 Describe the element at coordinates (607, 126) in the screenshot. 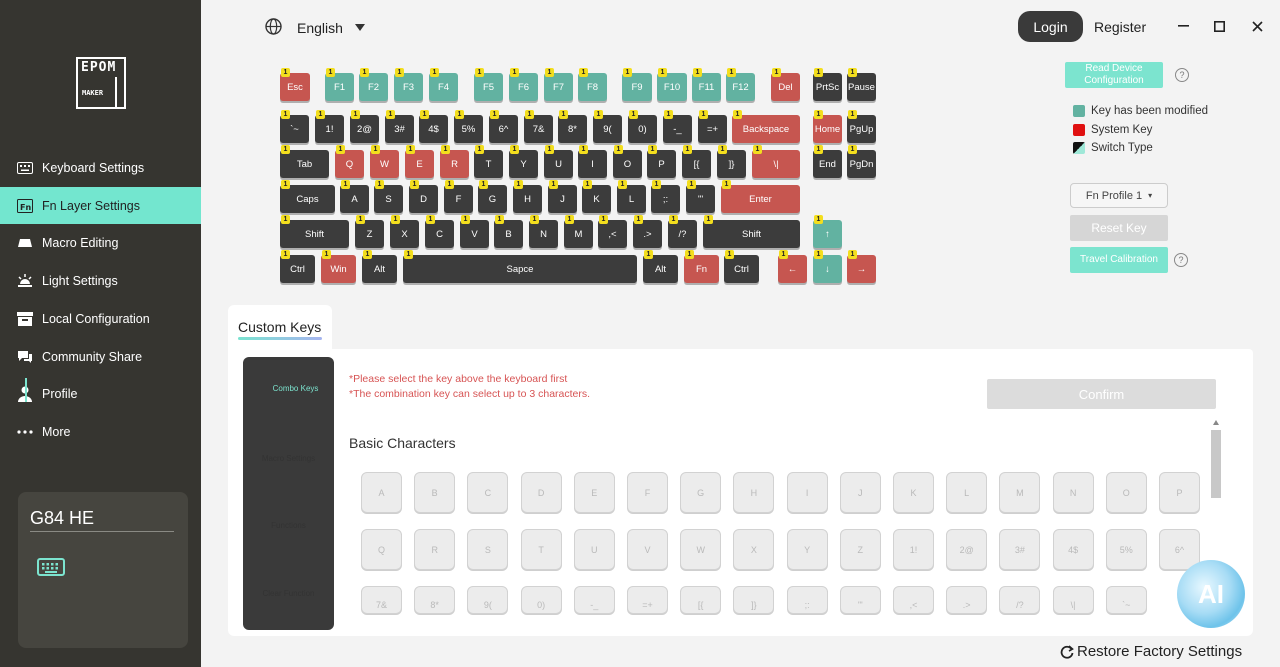

I see `key-25: 1 9(` at that location.